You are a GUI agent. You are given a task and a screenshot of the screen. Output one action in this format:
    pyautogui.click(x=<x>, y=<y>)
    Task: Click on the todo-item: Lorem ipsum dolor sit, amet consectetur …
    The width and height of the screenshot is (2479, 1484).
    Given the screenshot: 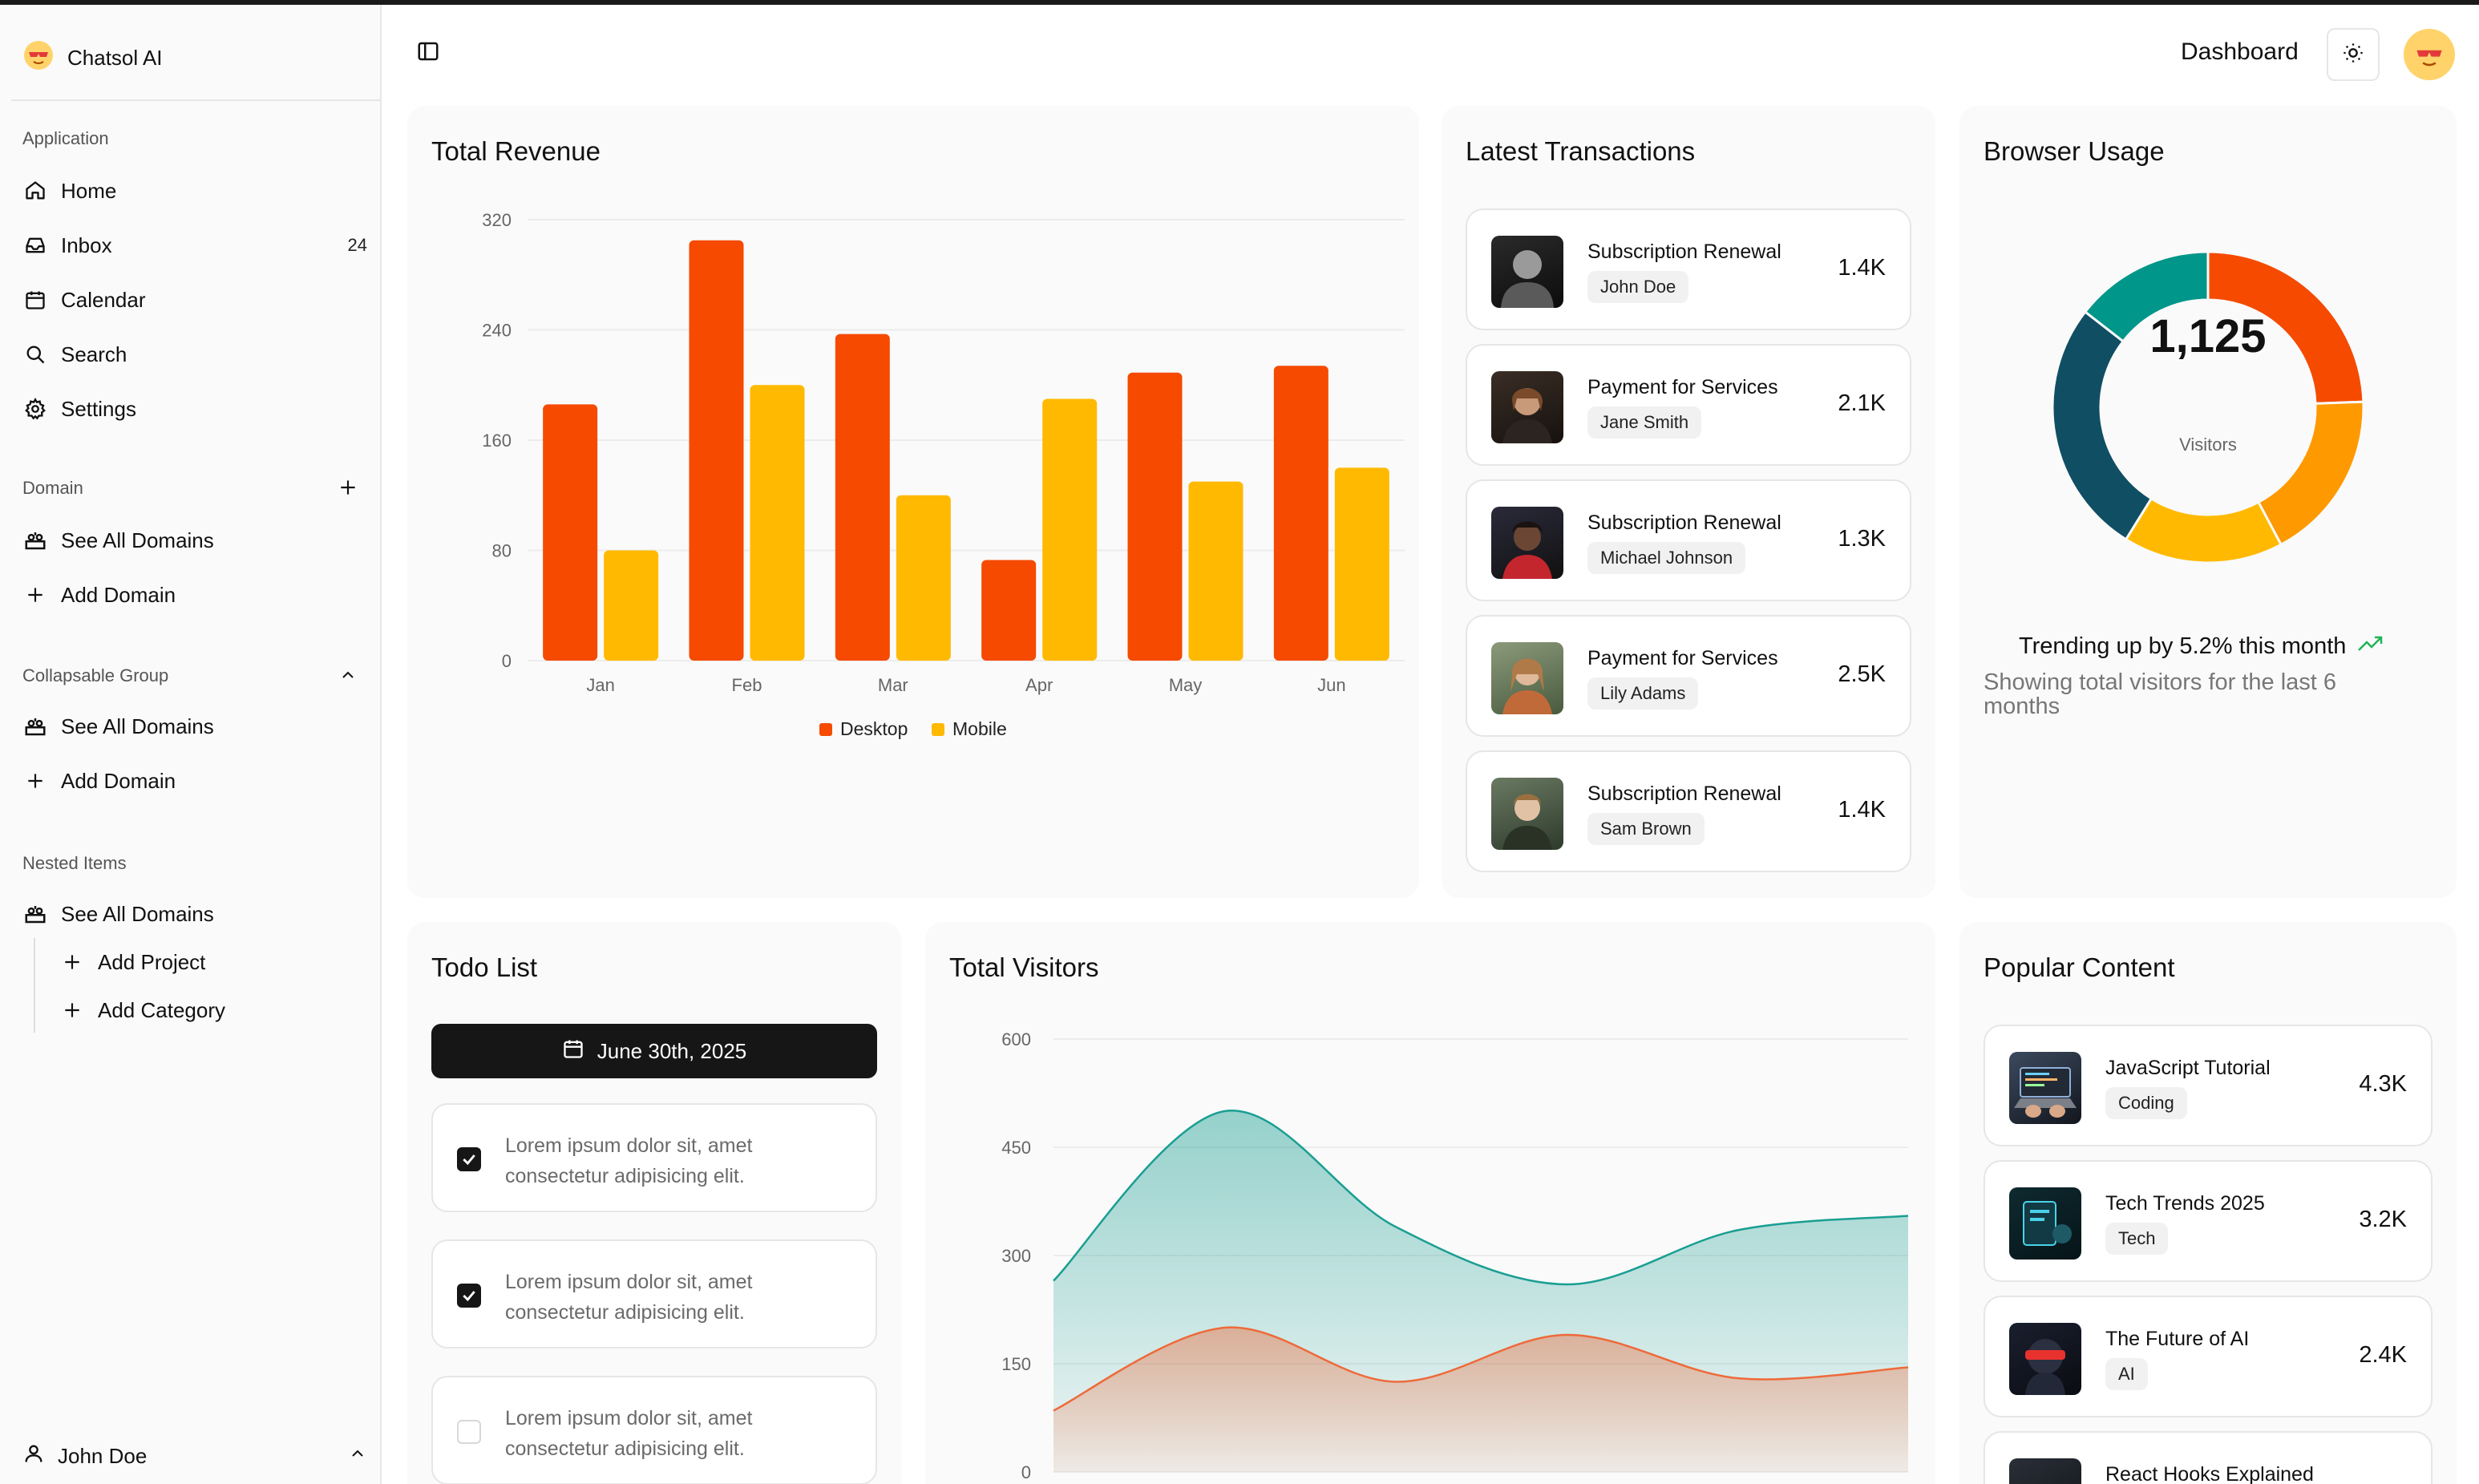 What is the action you would take?
    pyautogui.click(x=654, y=1294)
    